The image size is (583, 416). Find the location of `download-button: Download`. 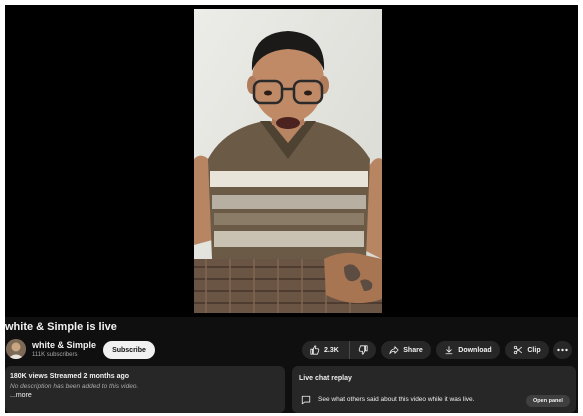

download-button: Download is located at coordinates (468, 350).